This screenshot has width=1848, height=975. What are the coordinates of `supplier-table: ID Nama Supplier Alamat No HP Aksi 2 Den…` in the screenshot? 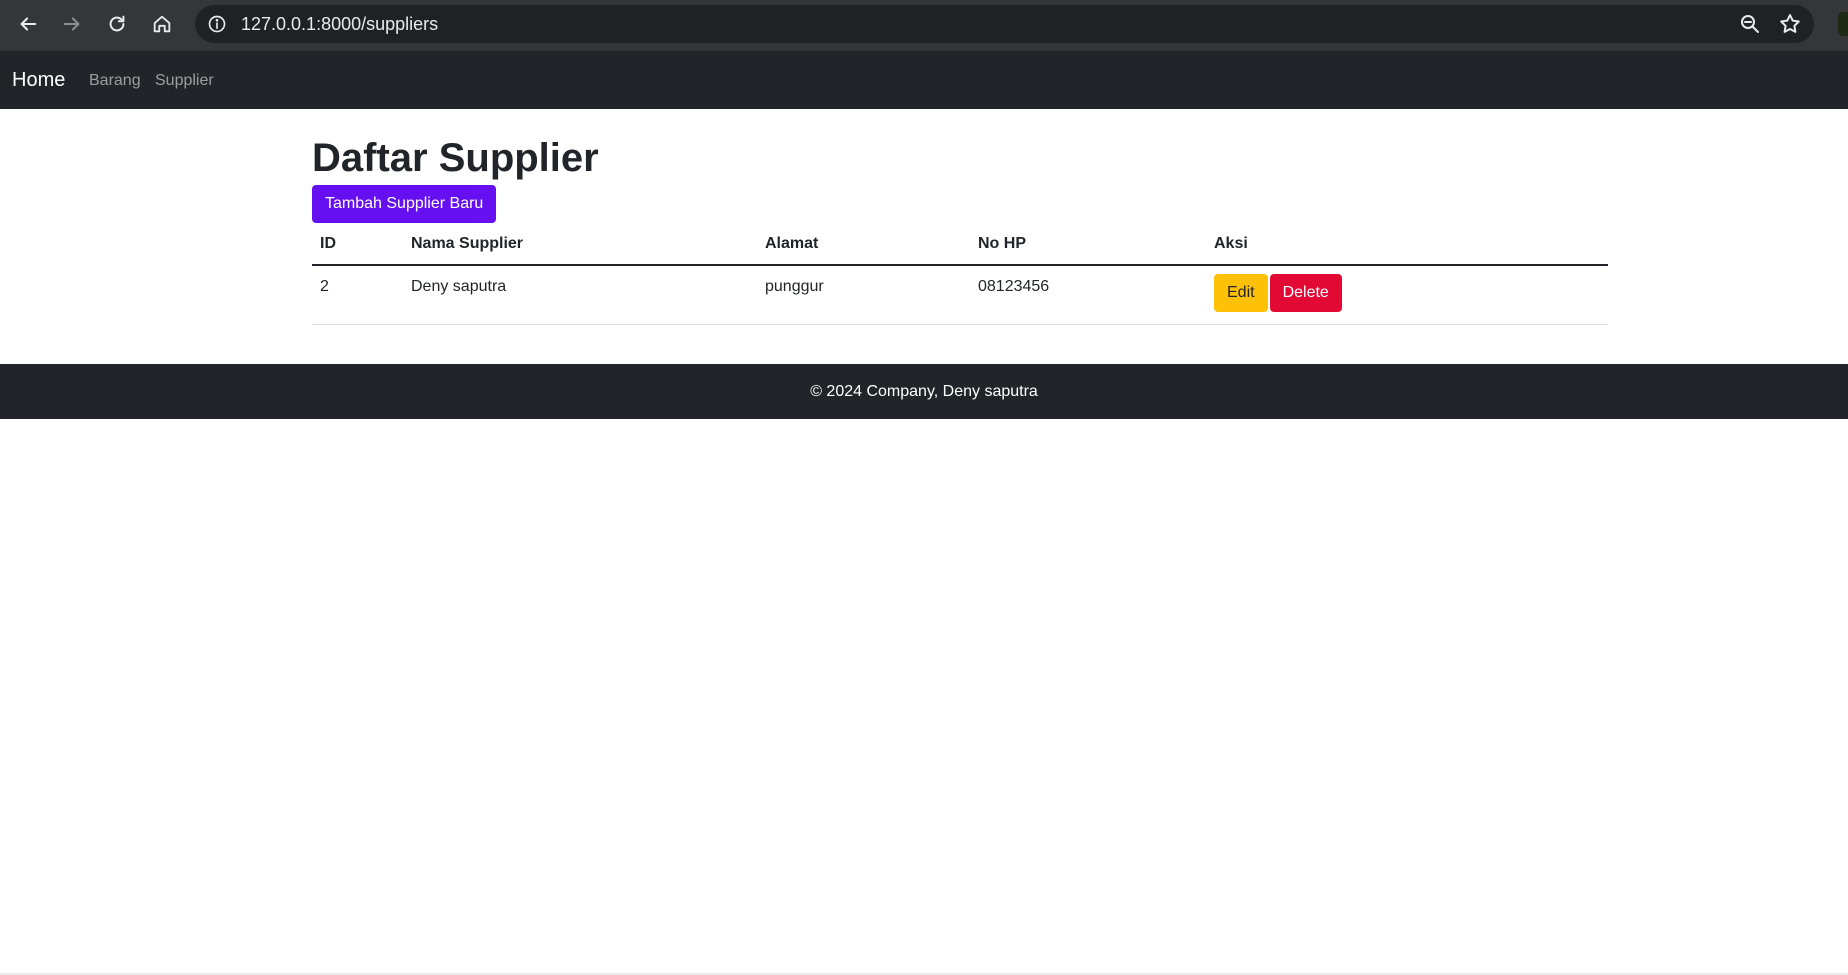 It's located at (960, 274).